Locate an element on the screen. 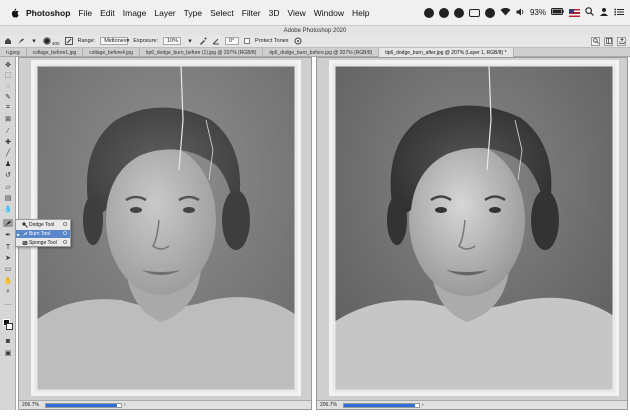  sync-icon is located at coordinates (458, 12).